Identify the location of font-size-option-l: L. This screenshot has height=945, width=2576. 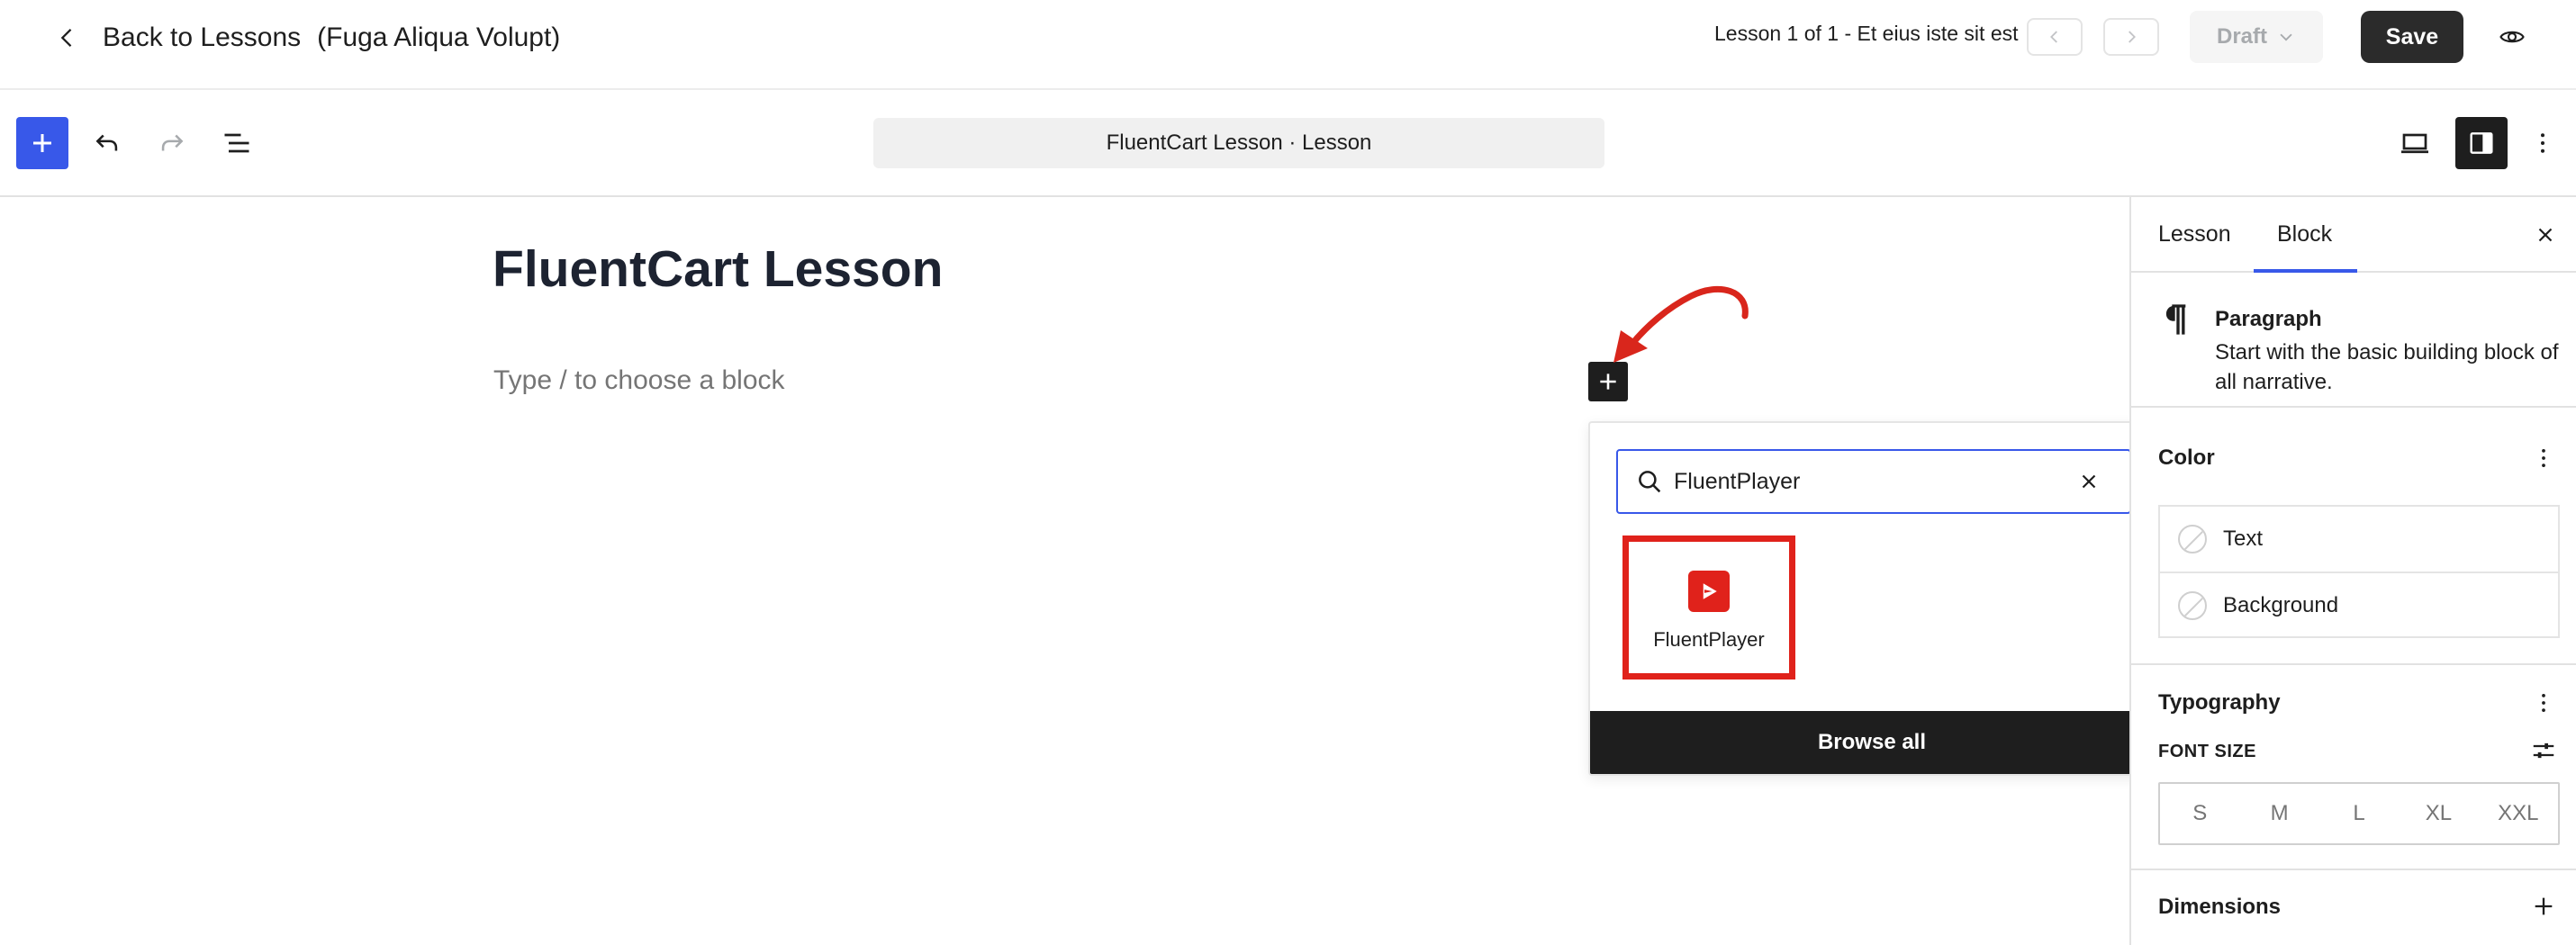
(2359, 813).